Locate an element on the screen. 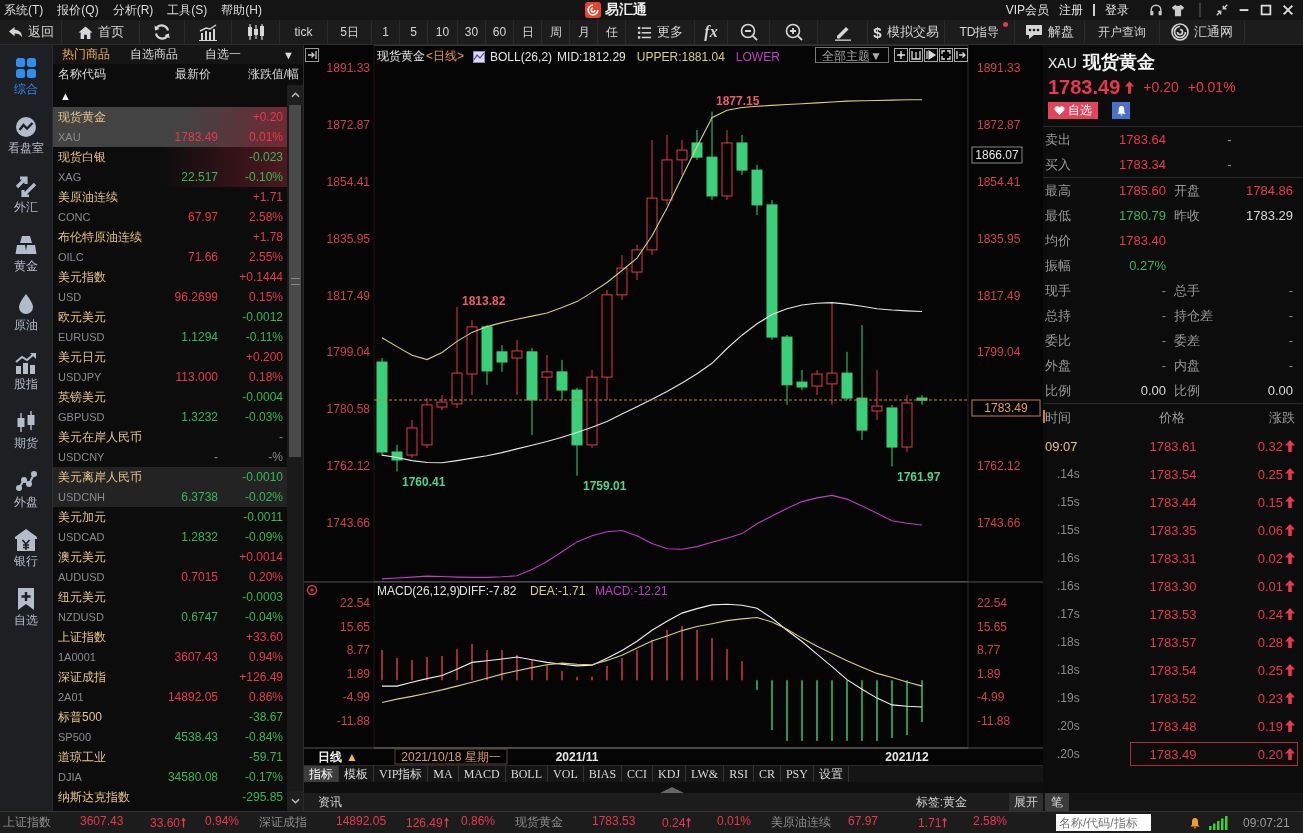  watchlist-row: 现货黄金 +0.20 XAU 1783.49 0.01% is located at coordinates (170, 127).